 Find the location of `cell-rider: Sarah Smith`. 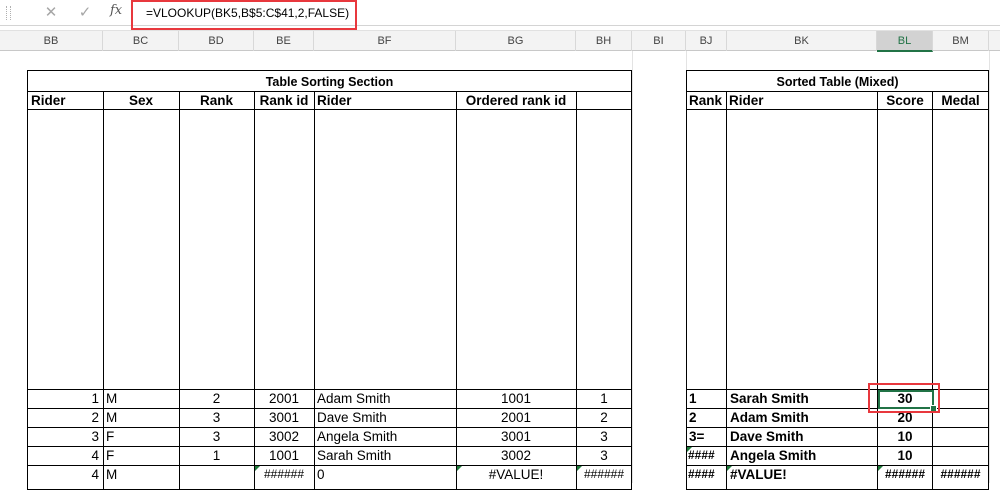

cell-rider: Sarah Smith is located at coordinates (769, 398).